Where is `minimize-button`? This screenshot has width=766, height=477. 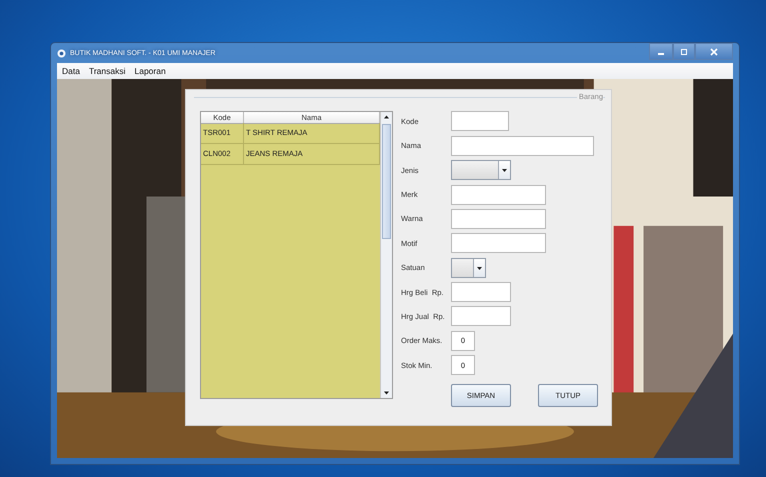 minimize-button is located at coordinates (661, 51).